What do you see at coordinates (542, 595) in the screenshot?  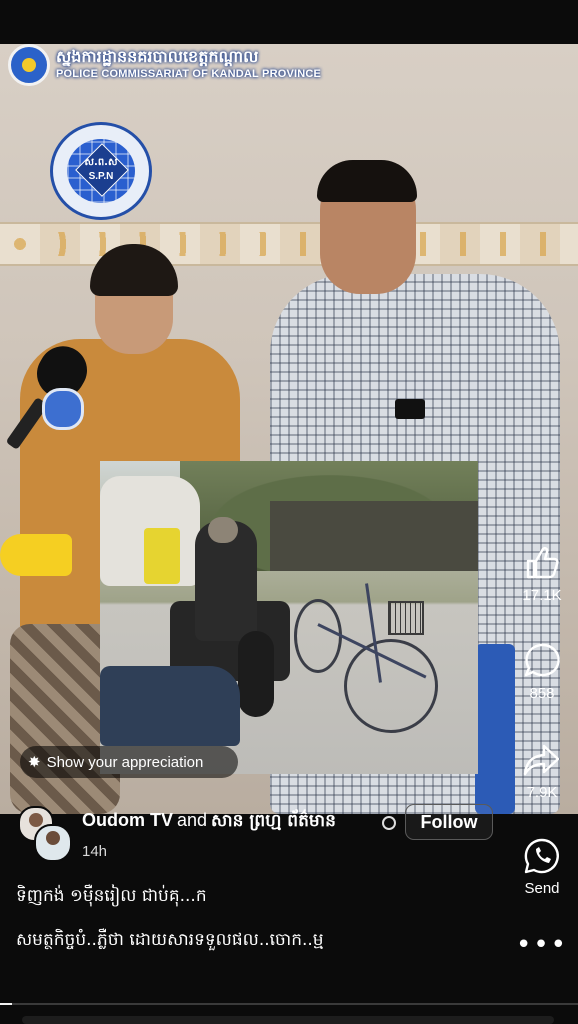 I see `like-count: 17.1K` at bounding box center [542, 595].